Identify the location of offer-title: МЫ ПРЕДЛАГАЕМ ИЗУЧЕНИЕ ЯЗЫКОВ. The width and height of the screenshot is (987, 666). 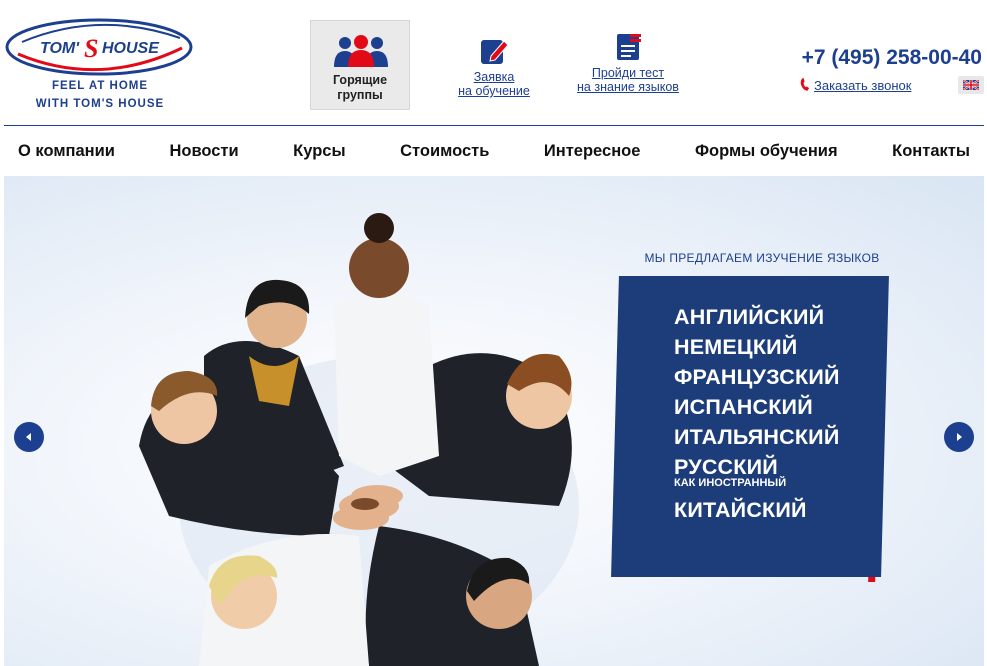
(762, 258).